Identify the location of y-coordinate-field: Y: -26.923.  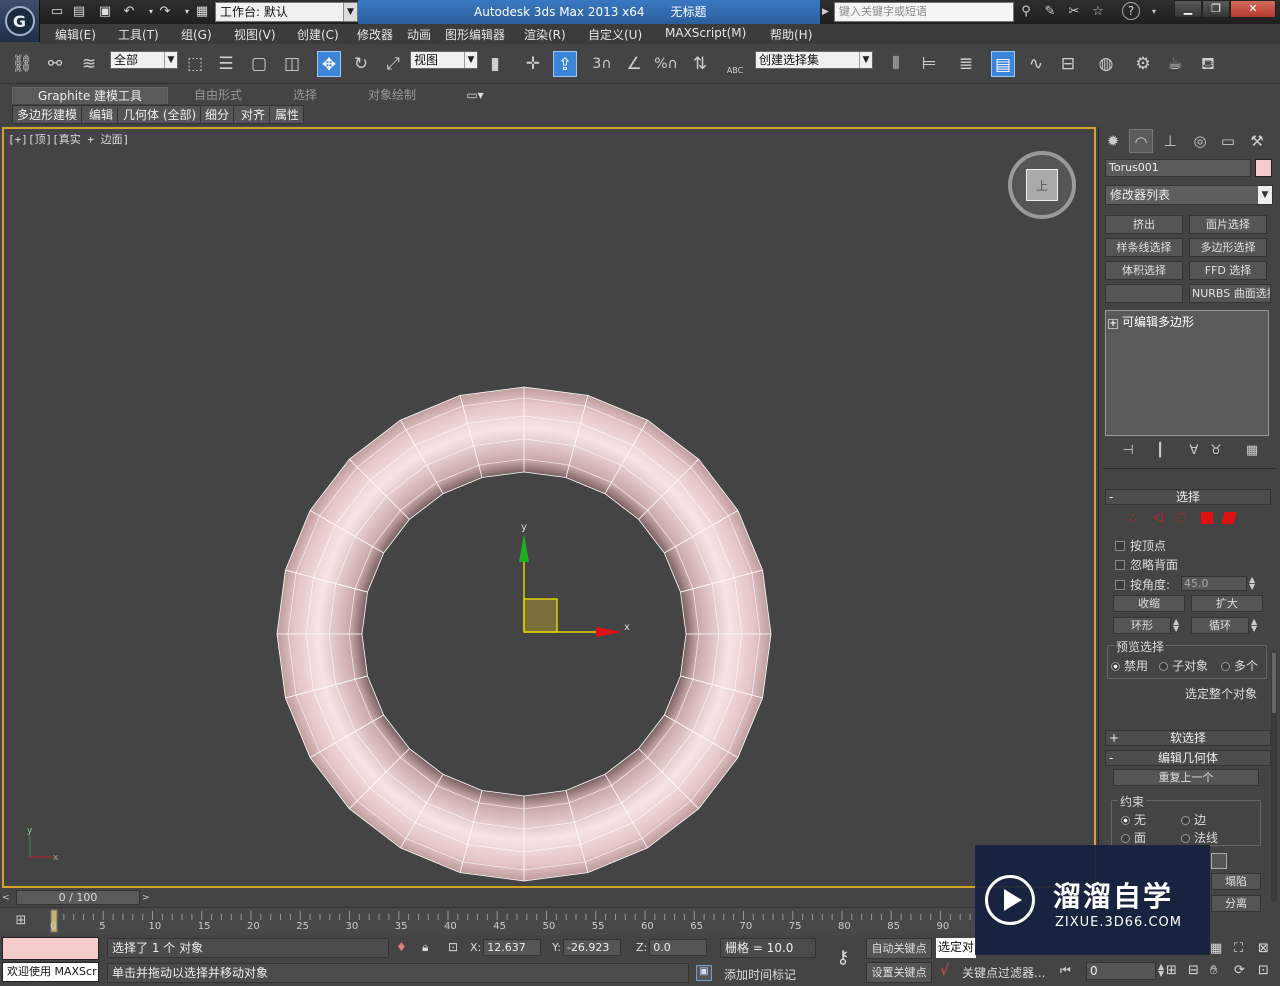
(586, 947).